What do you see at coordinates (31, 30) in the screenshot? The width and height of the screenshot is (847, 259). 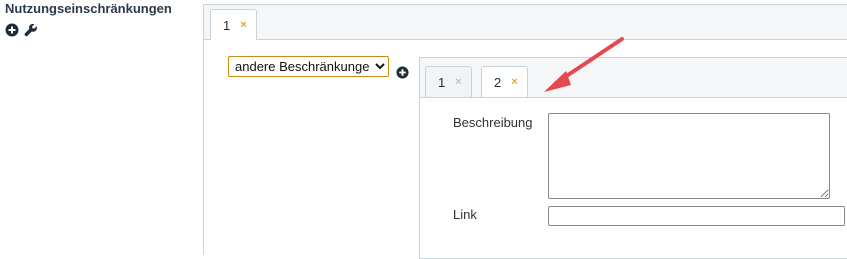 I see `wrench-icon` at bounding box center [31, 30].